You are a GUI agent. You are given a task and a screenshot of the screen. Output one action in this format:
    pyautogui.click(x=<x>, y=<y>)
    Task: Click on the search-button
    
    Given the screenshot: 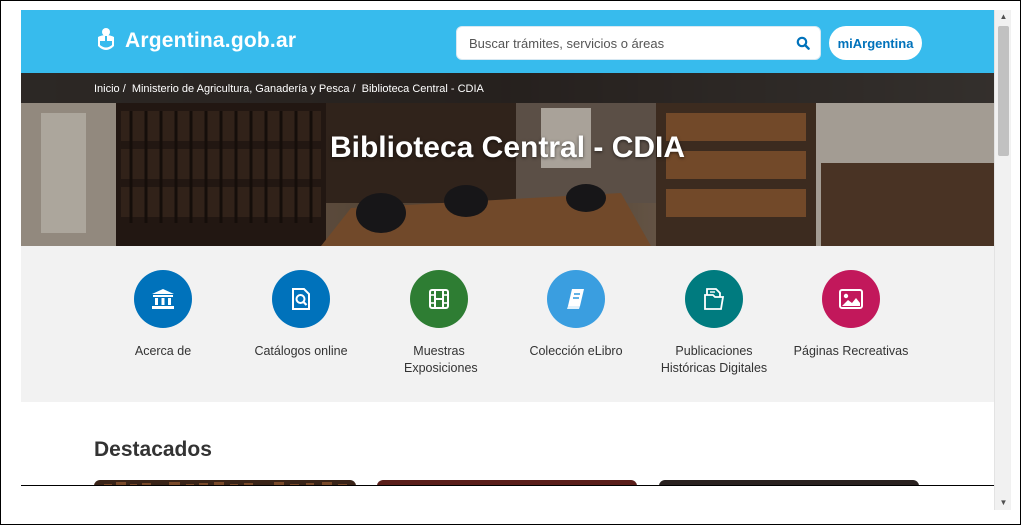 What is the action you would take?
    pyautogui.click(x=803, y=43)
    